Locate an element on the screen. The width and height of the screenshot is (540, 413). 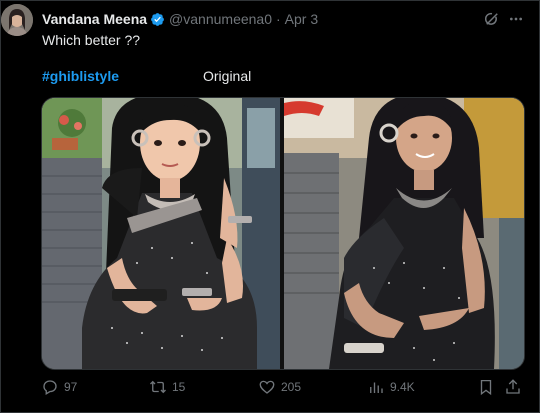
original-label: Original is located at coordinates (227, 76).